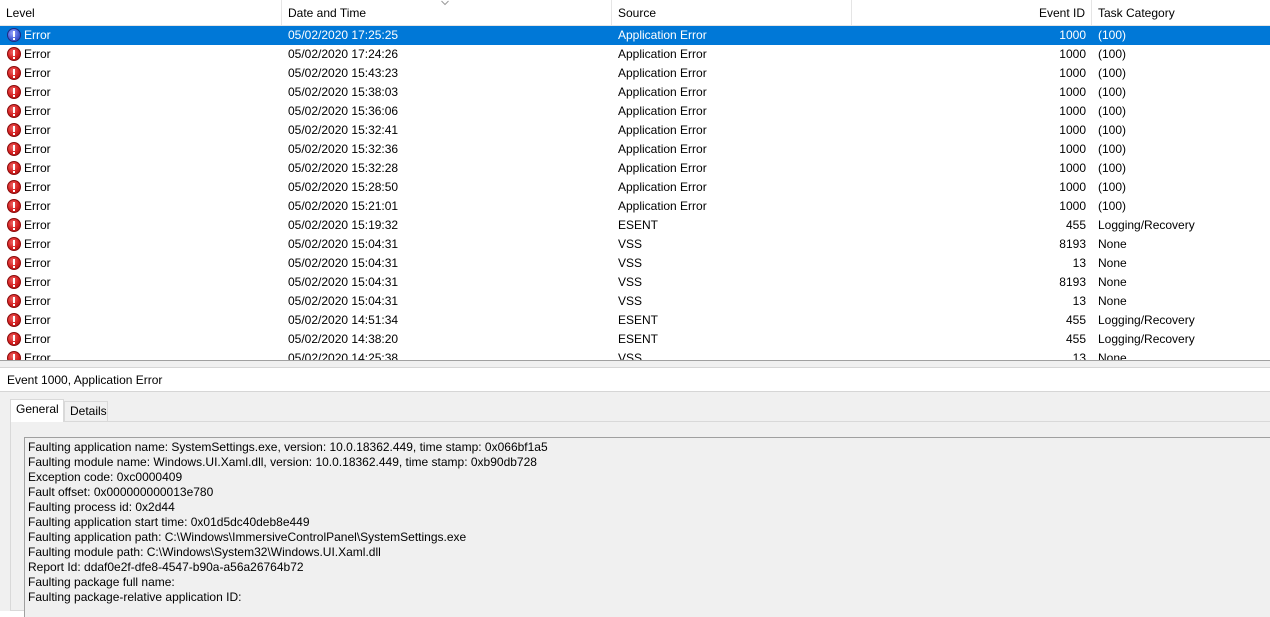 The width and height of the screenshot is (1270, 617). Describe the element at coordinates (343, 206) in the screenshot. I see `event-date-time: 05/02/2020 15:21:01` at that location.